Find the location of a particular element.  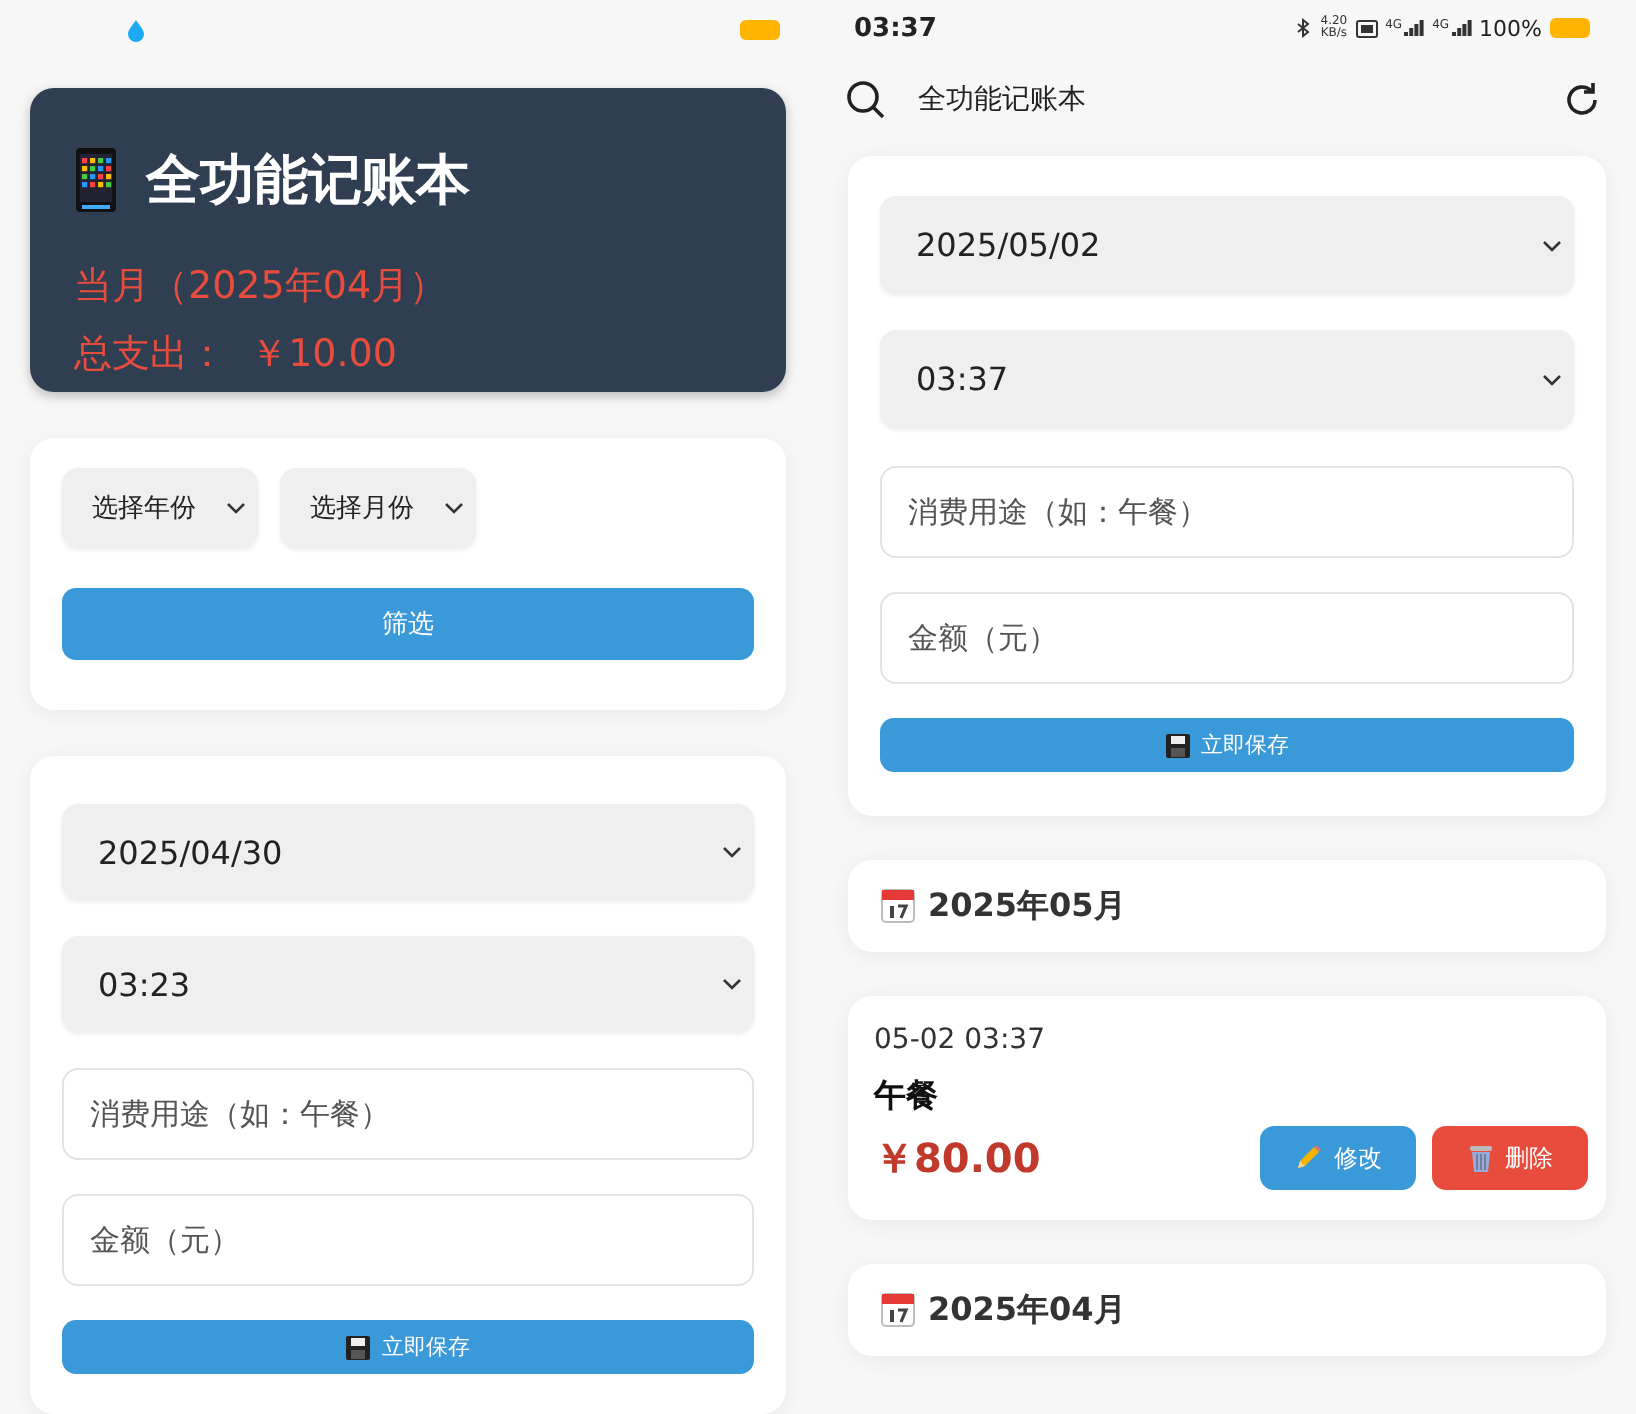

record-datetime: 05-02 03:37 is located at coordinates (960, 1040).